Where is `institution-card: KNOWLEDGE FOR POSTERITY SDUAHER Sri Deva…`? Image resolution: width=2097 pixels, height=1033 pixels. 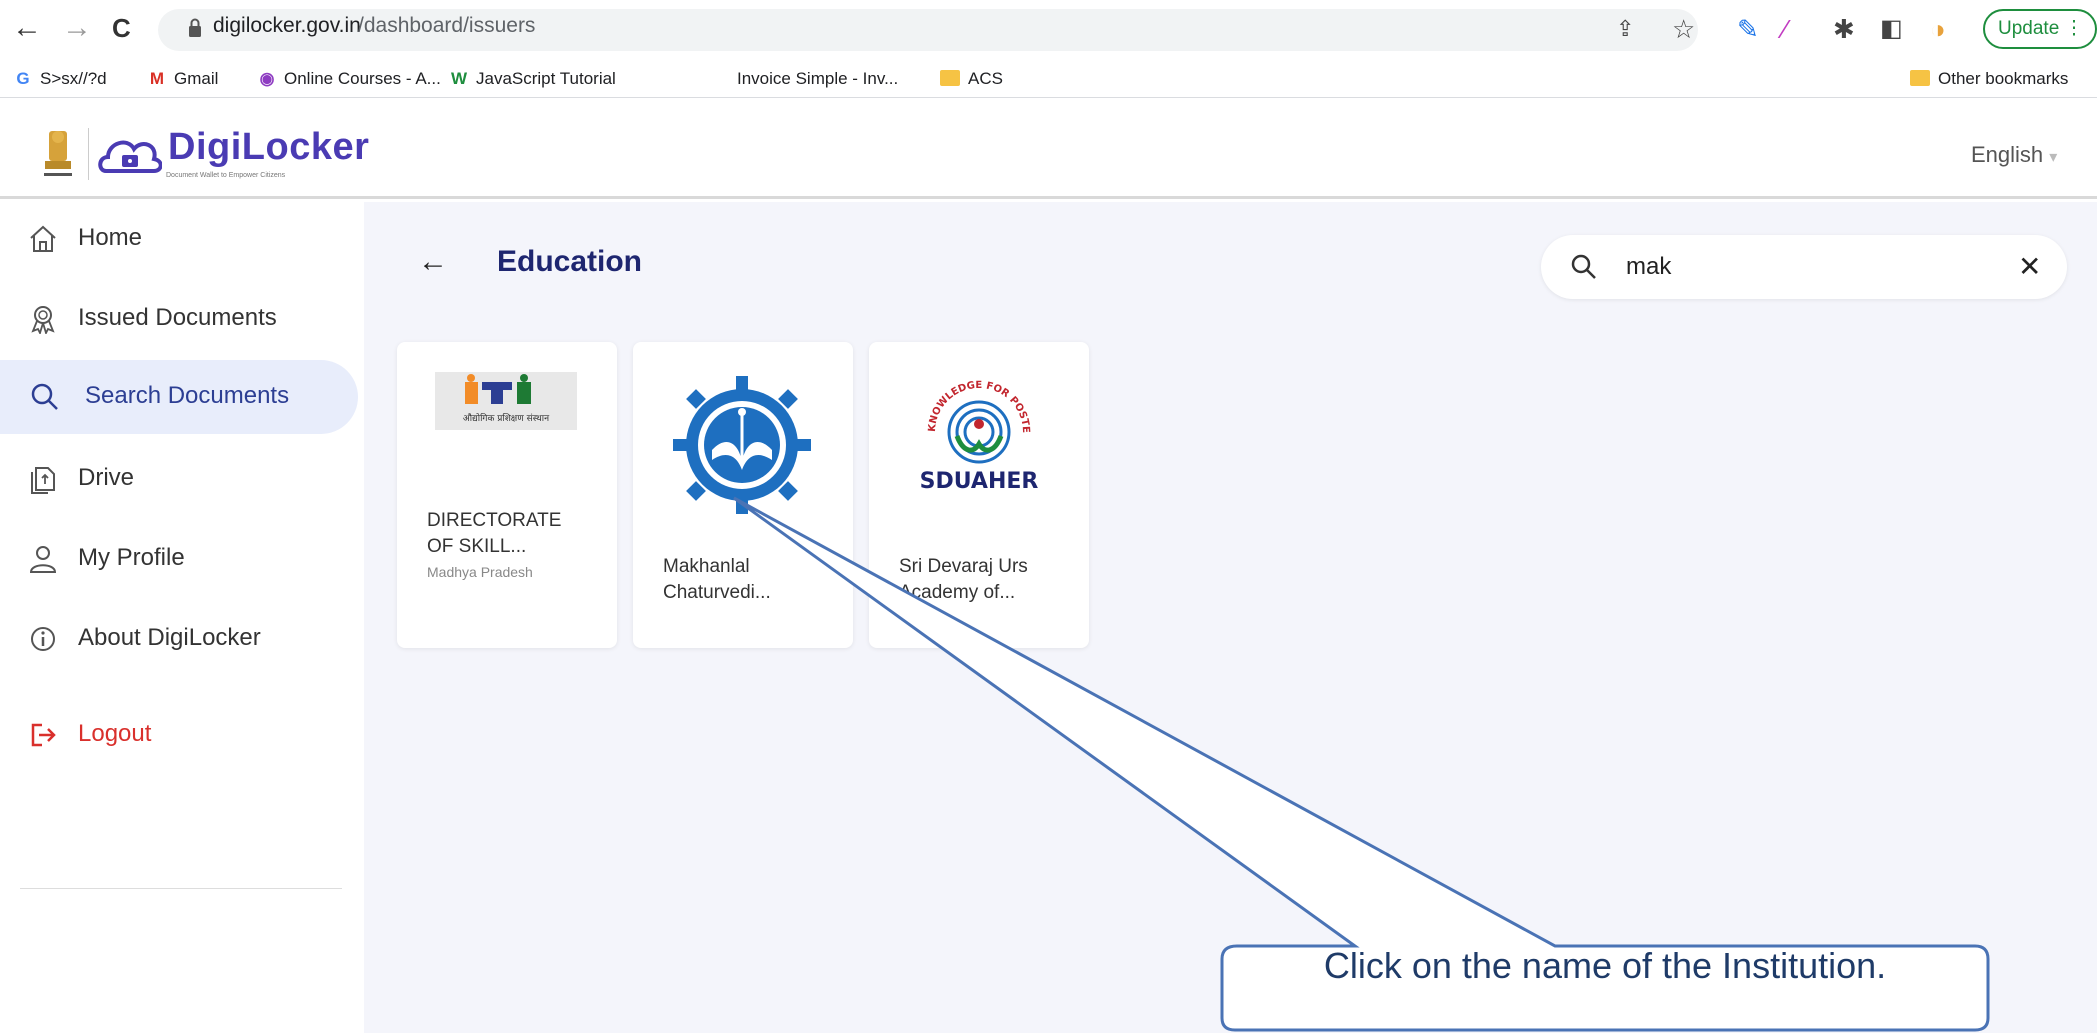 institution-card: KNOWLEDGE FOR POSTERITY SDUAHER Sri Deva… is located at coordinates (979, 495).